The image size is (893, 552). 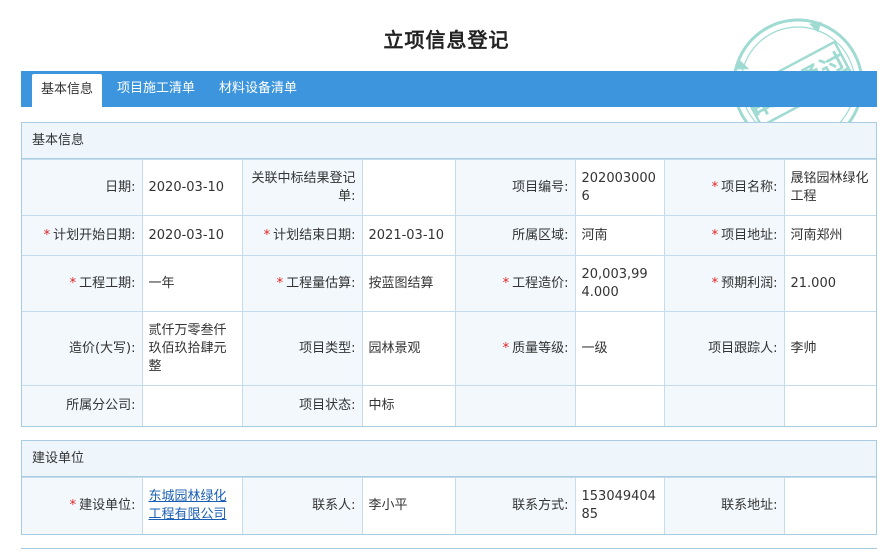 I want to click on contact-label: 联系人:, so click(x=302, y=505).